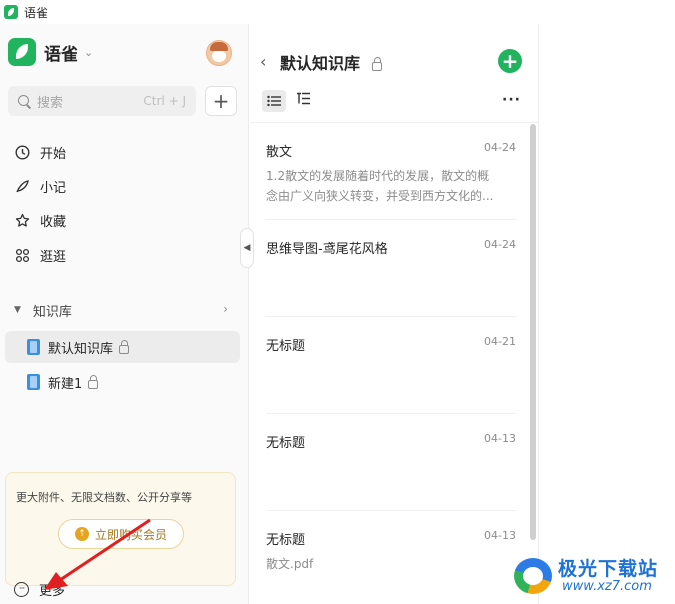  I want to click on list-view-button, so click(274, 101).